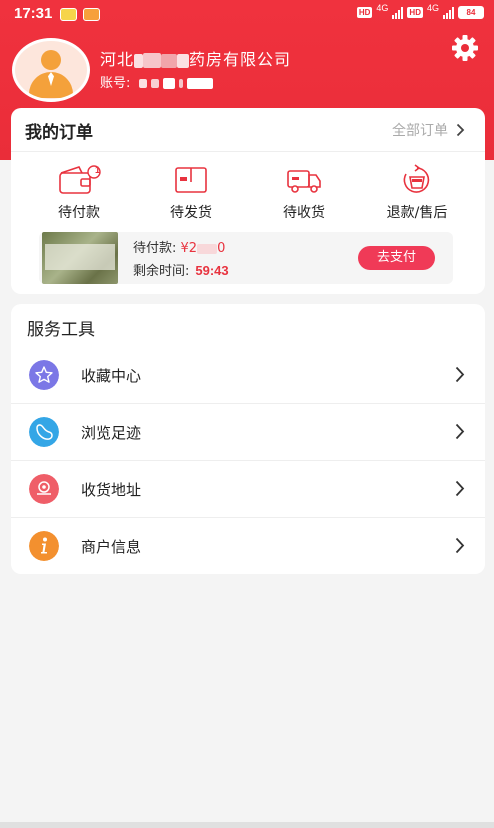 The height and width of the screenshot is (828, 494). I want to click on order-status-refund: 退款/售后, so click(417, 193).